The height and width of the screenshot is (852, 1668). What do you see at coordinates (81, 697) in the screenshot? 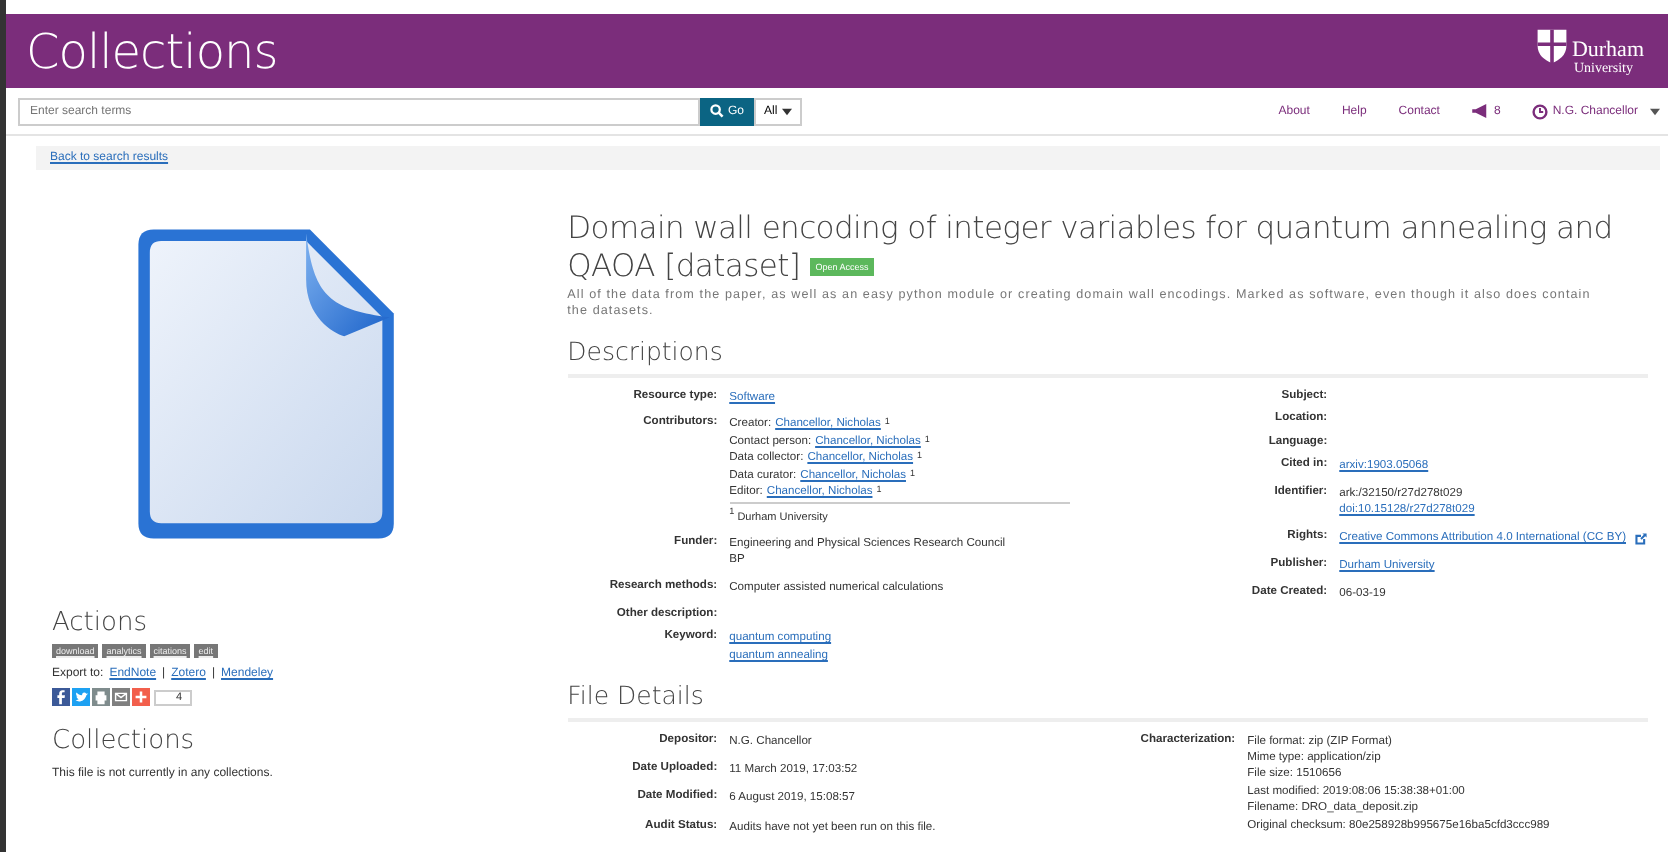
I see `bird-icon` at bounding box center [81, 697].